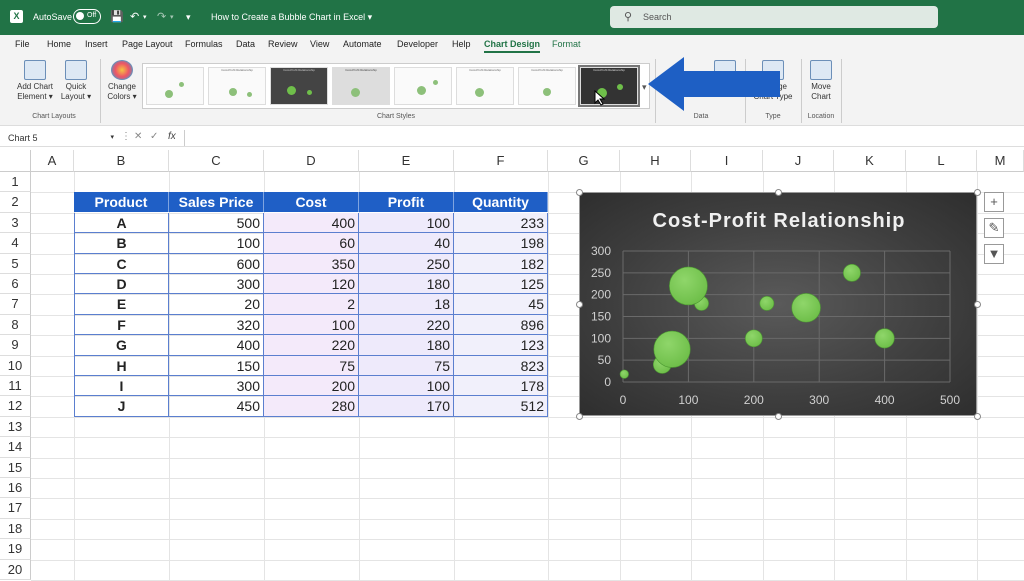 Image resolution: width=1024 pixels, height=581 pixels. Describe the element at coordinates (406, 263) in the screenshot. I see `table-cell: 250` at that location.